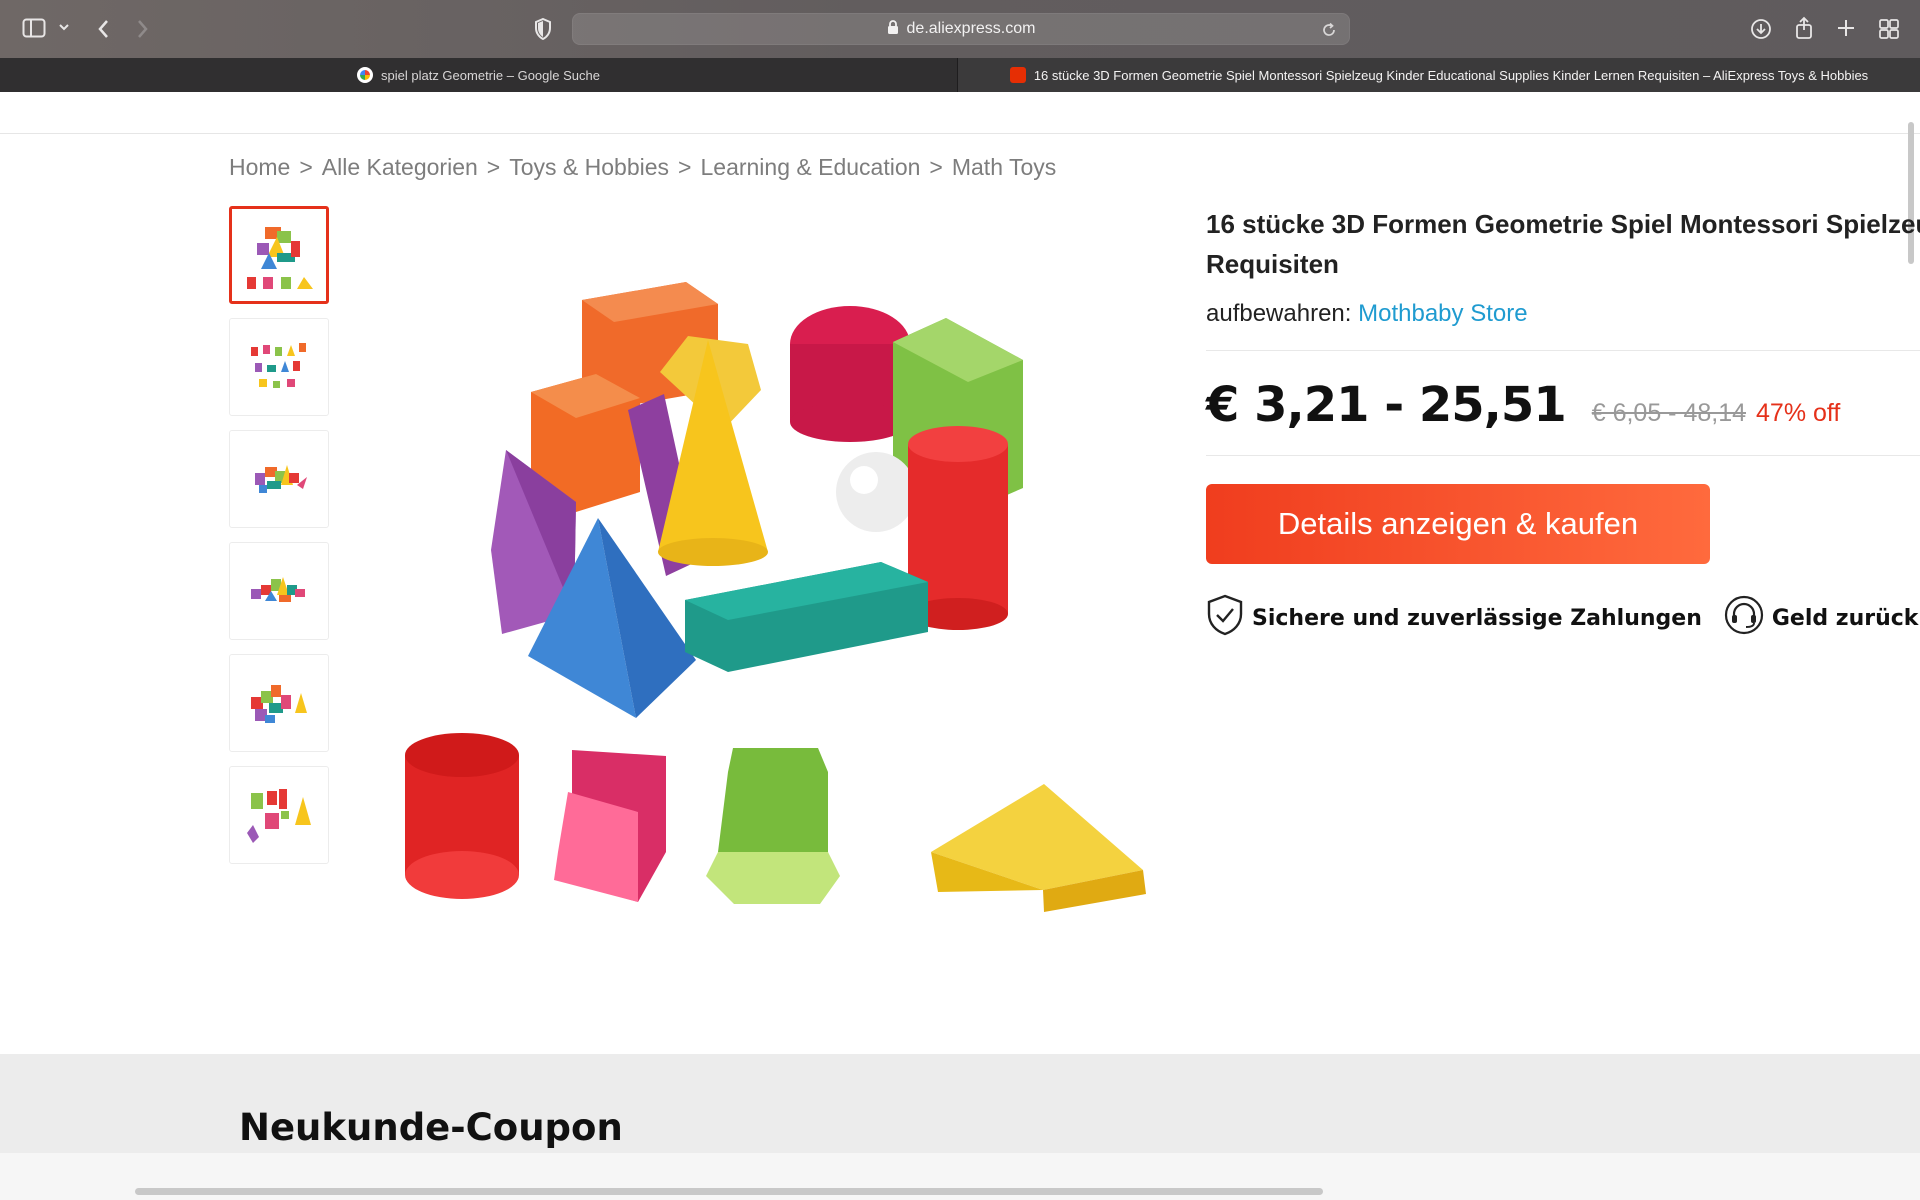  What do you see at coordinates (1748, 618) in the screenshot?
I see `headset-icon` at bounding box center [1748, 618].